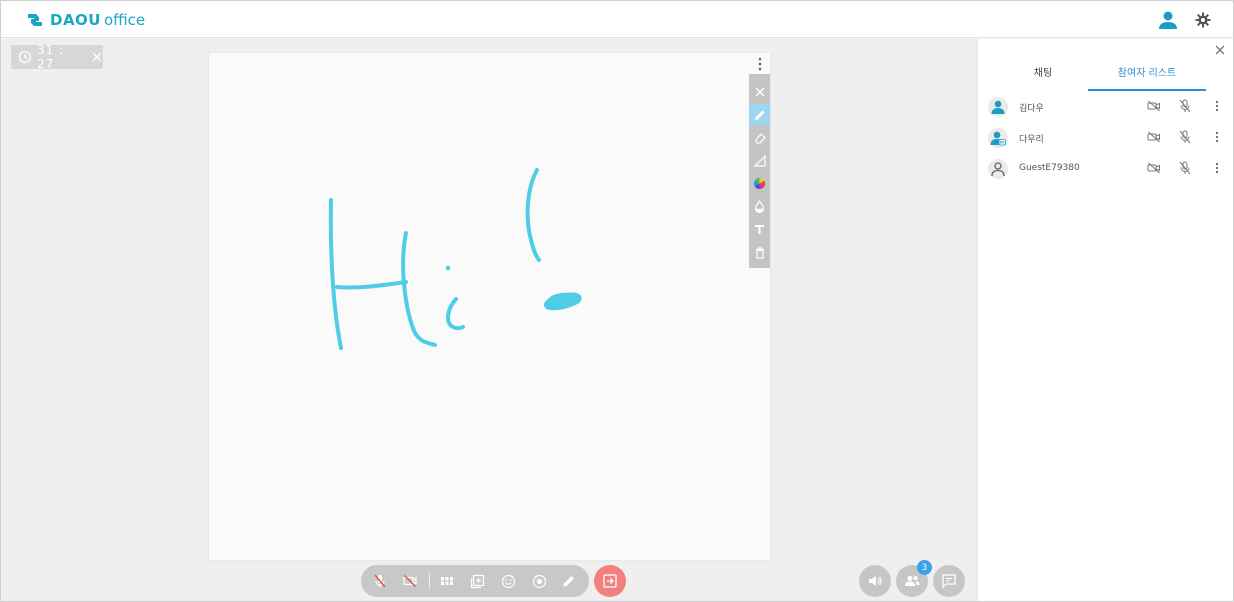 The image size is (1234, 602). What do you see at coordinates (447, 581) in the screenshot?
I see `grid-layout-icon` at bounding box center [447, 581].